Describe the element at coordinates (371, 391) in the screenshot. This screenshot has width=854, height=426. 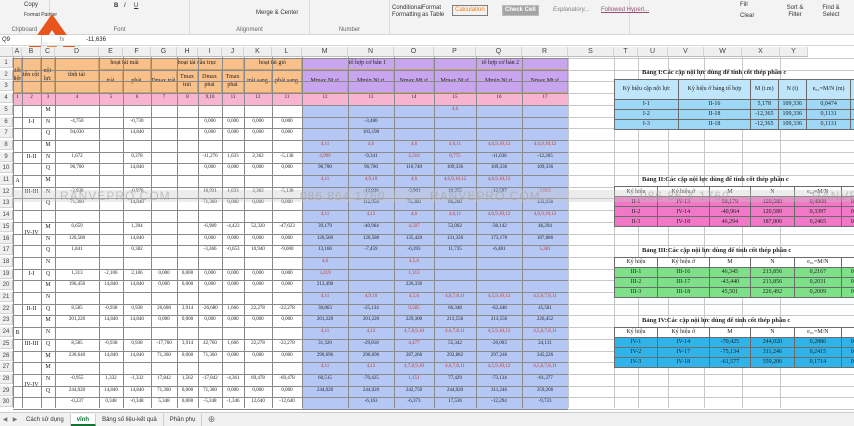
I see `table-cell: 244,020` at that location.